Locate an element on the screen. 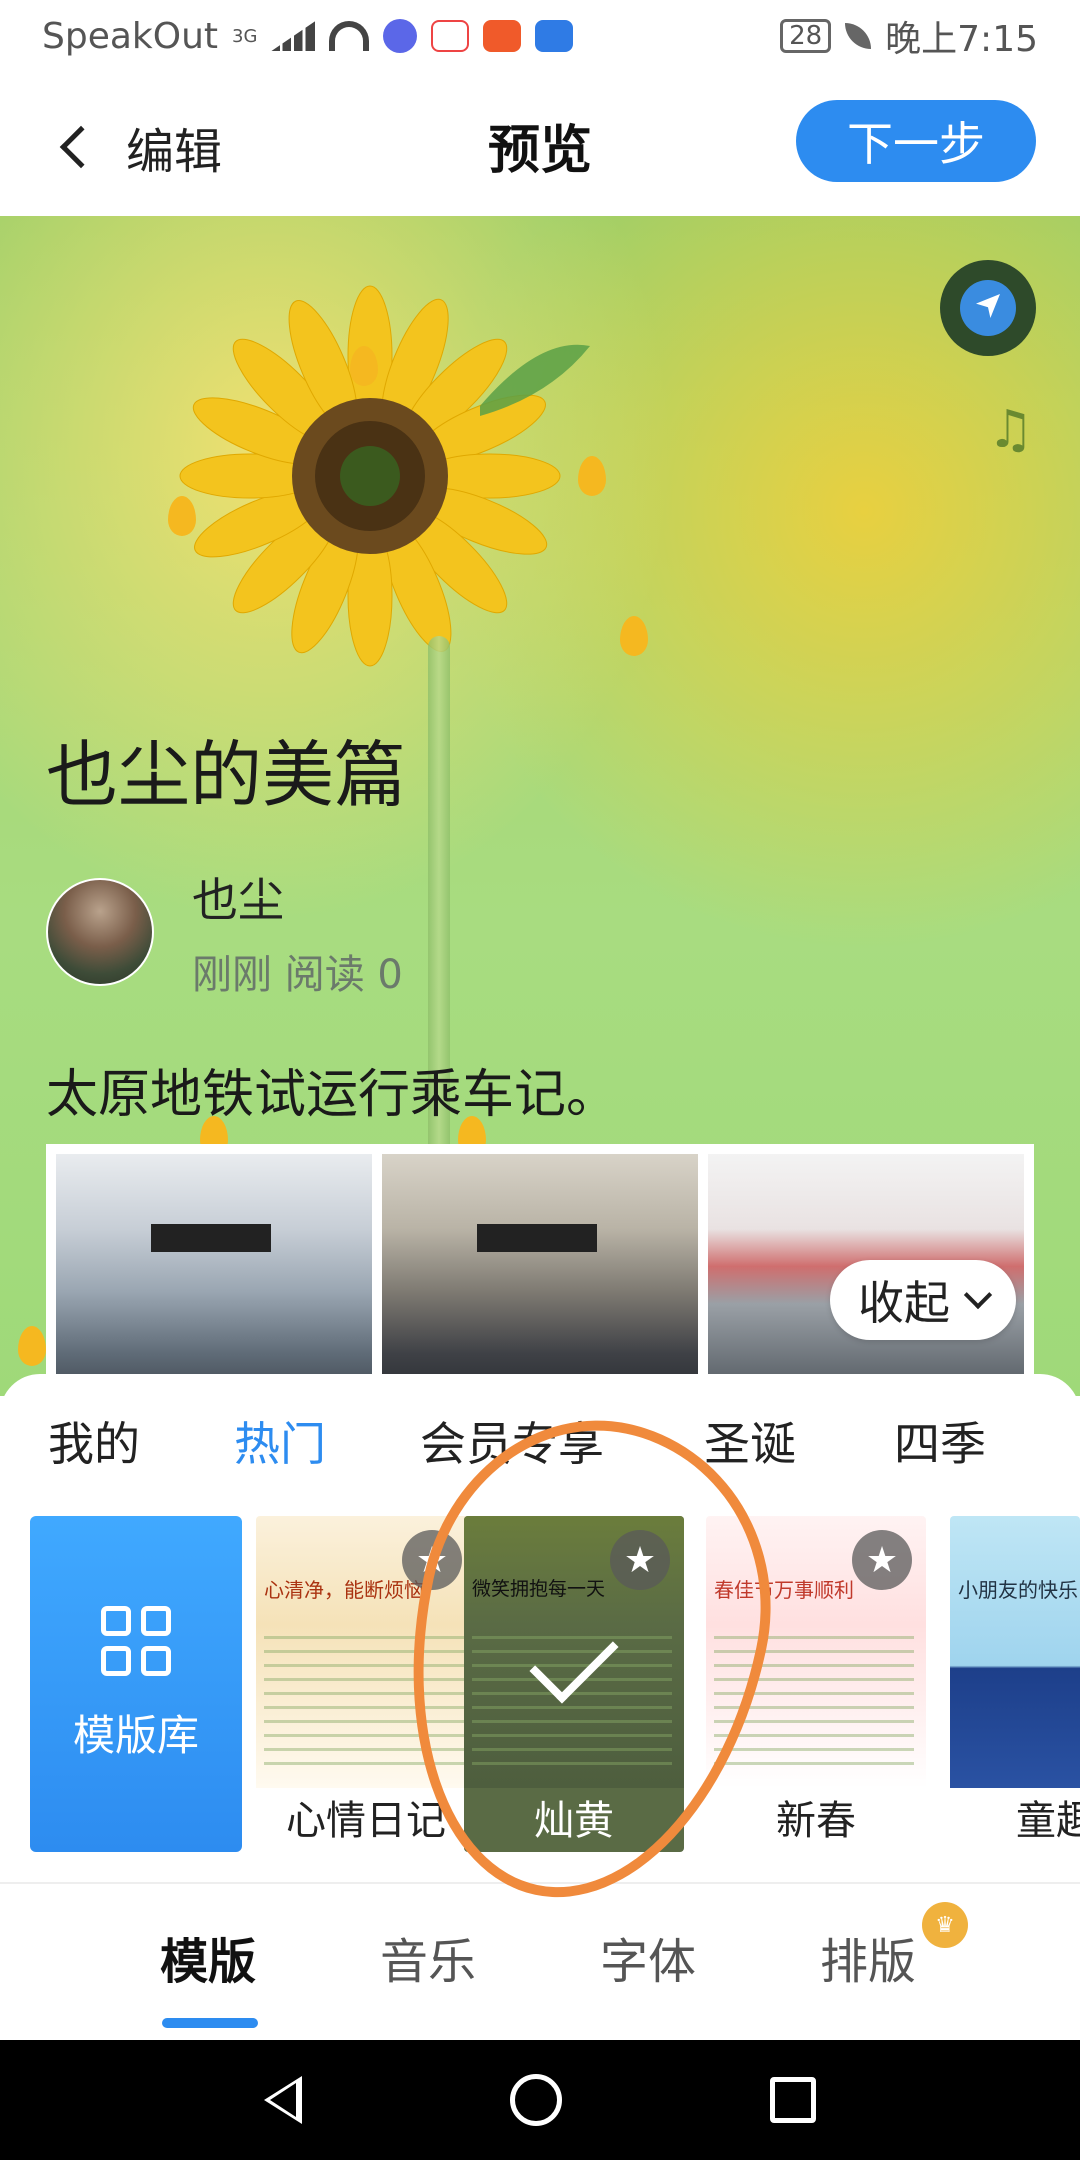 The height and width of the screenshot is (2160, 1080). plane-badge-icon is located at coordinates (988, 308).